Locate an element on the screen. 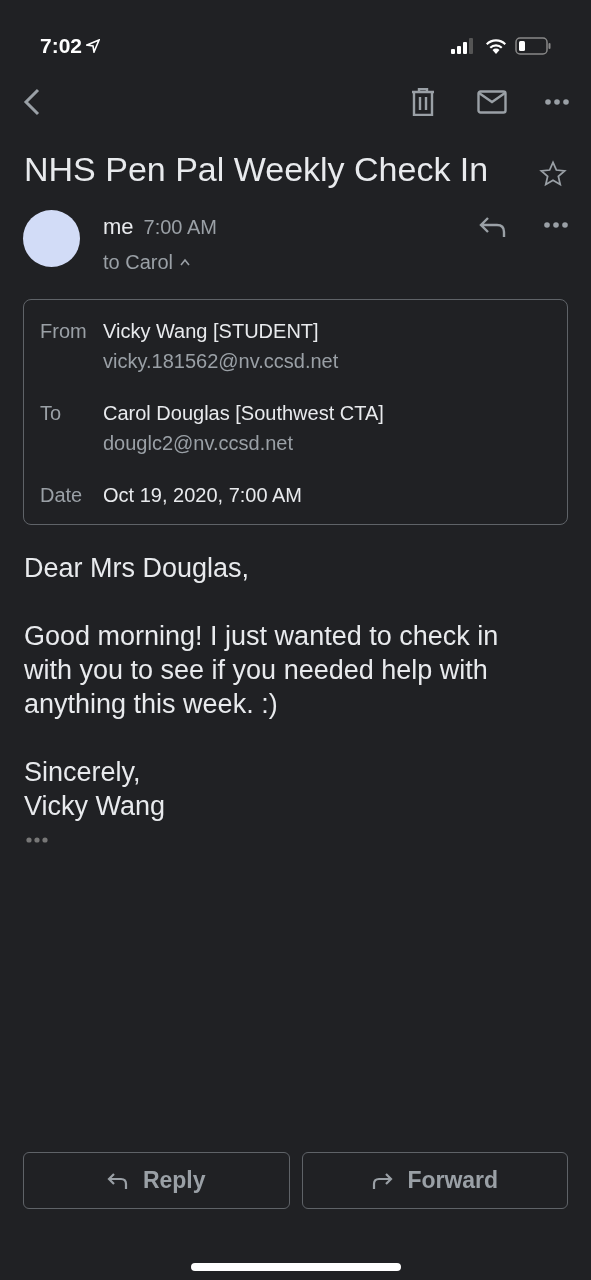  delete-icon is located at coordinates (423, 102).